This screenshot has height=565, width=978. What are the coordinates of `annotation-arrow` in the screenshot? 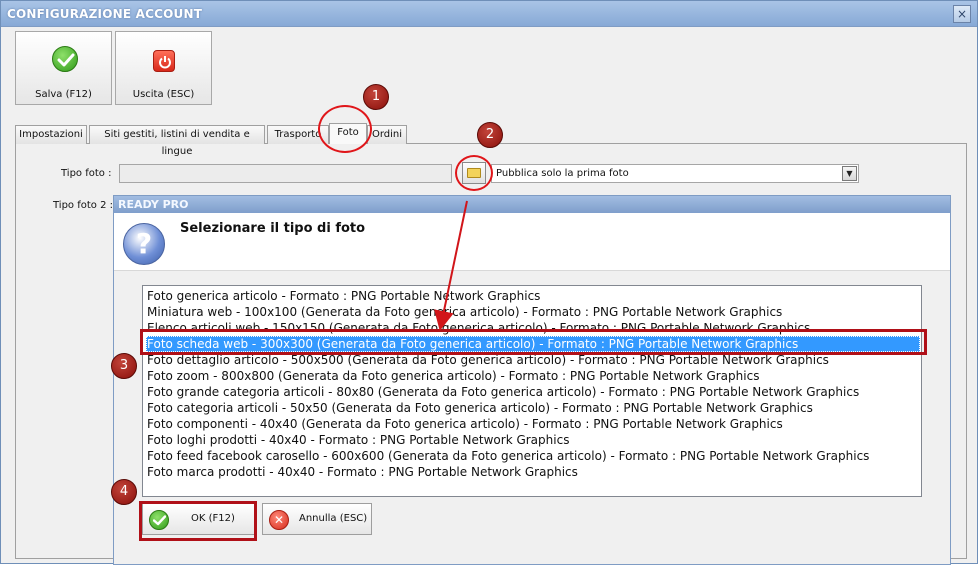 It's located at (451, 265).